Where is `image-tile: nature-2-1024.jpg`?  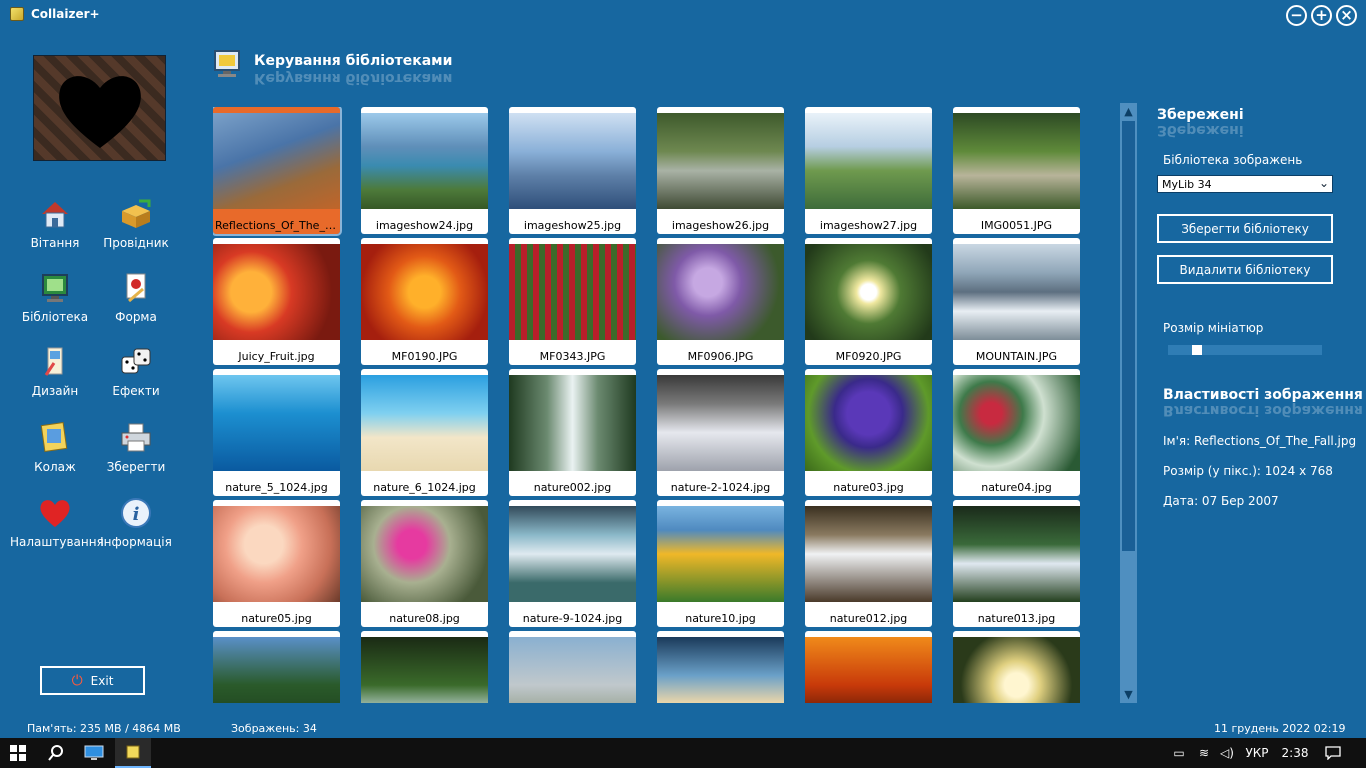 image-tile: nature-2-1024.jpg is located at coordinates (720, 432).